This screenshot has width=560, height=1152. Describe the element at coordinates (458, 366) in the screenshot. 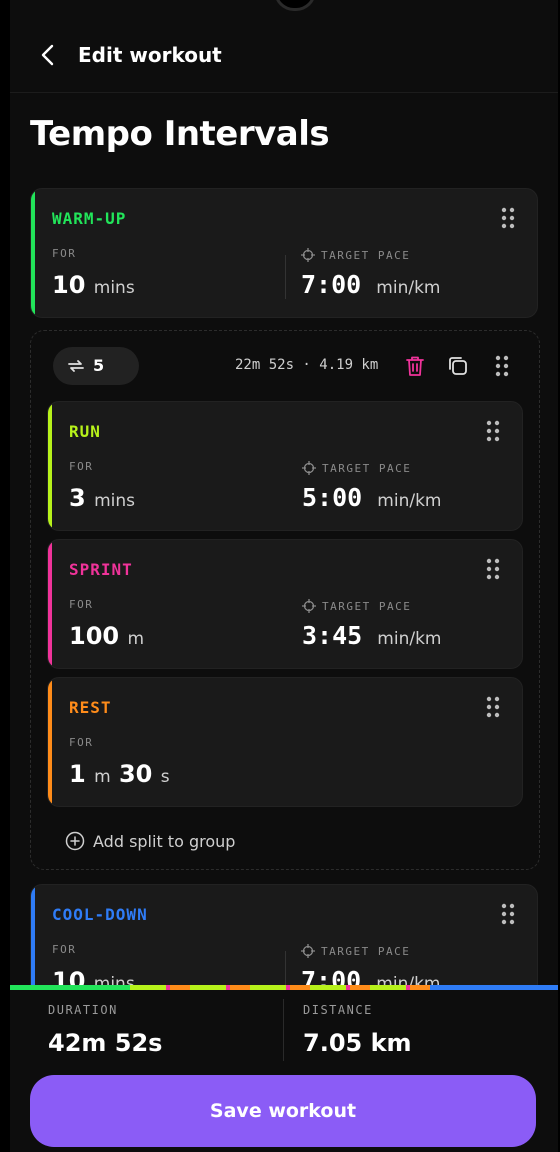

I see `duplicate-icon` at that location.